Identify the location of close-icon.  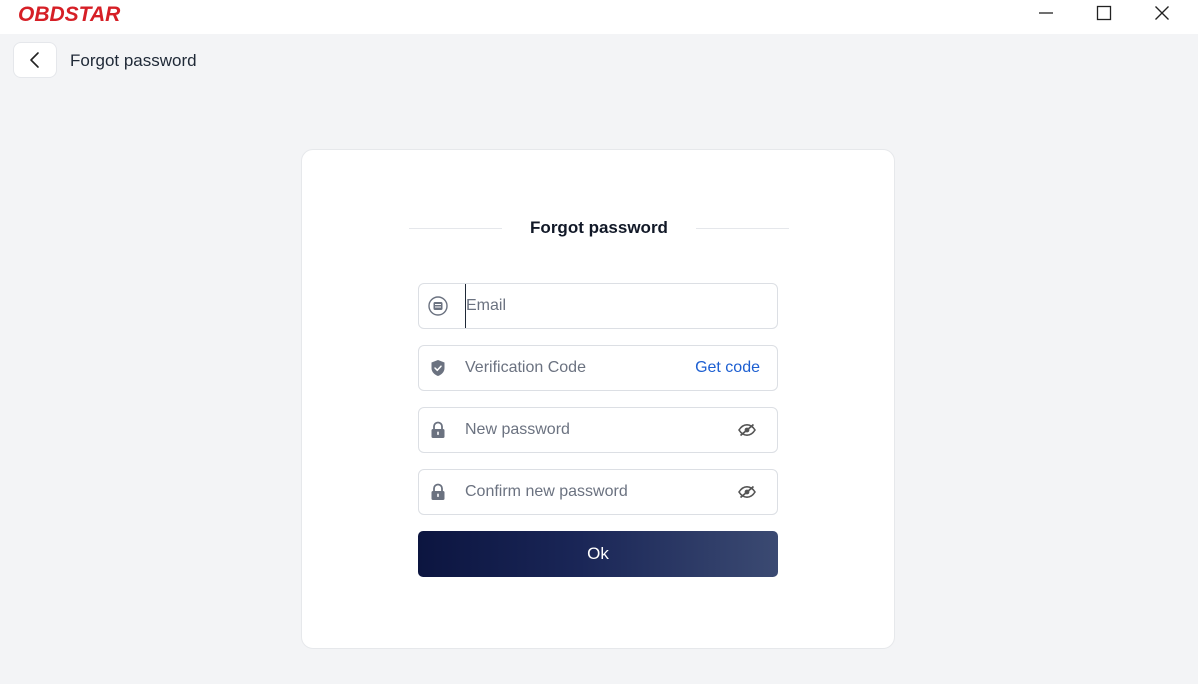
(1162, 13).